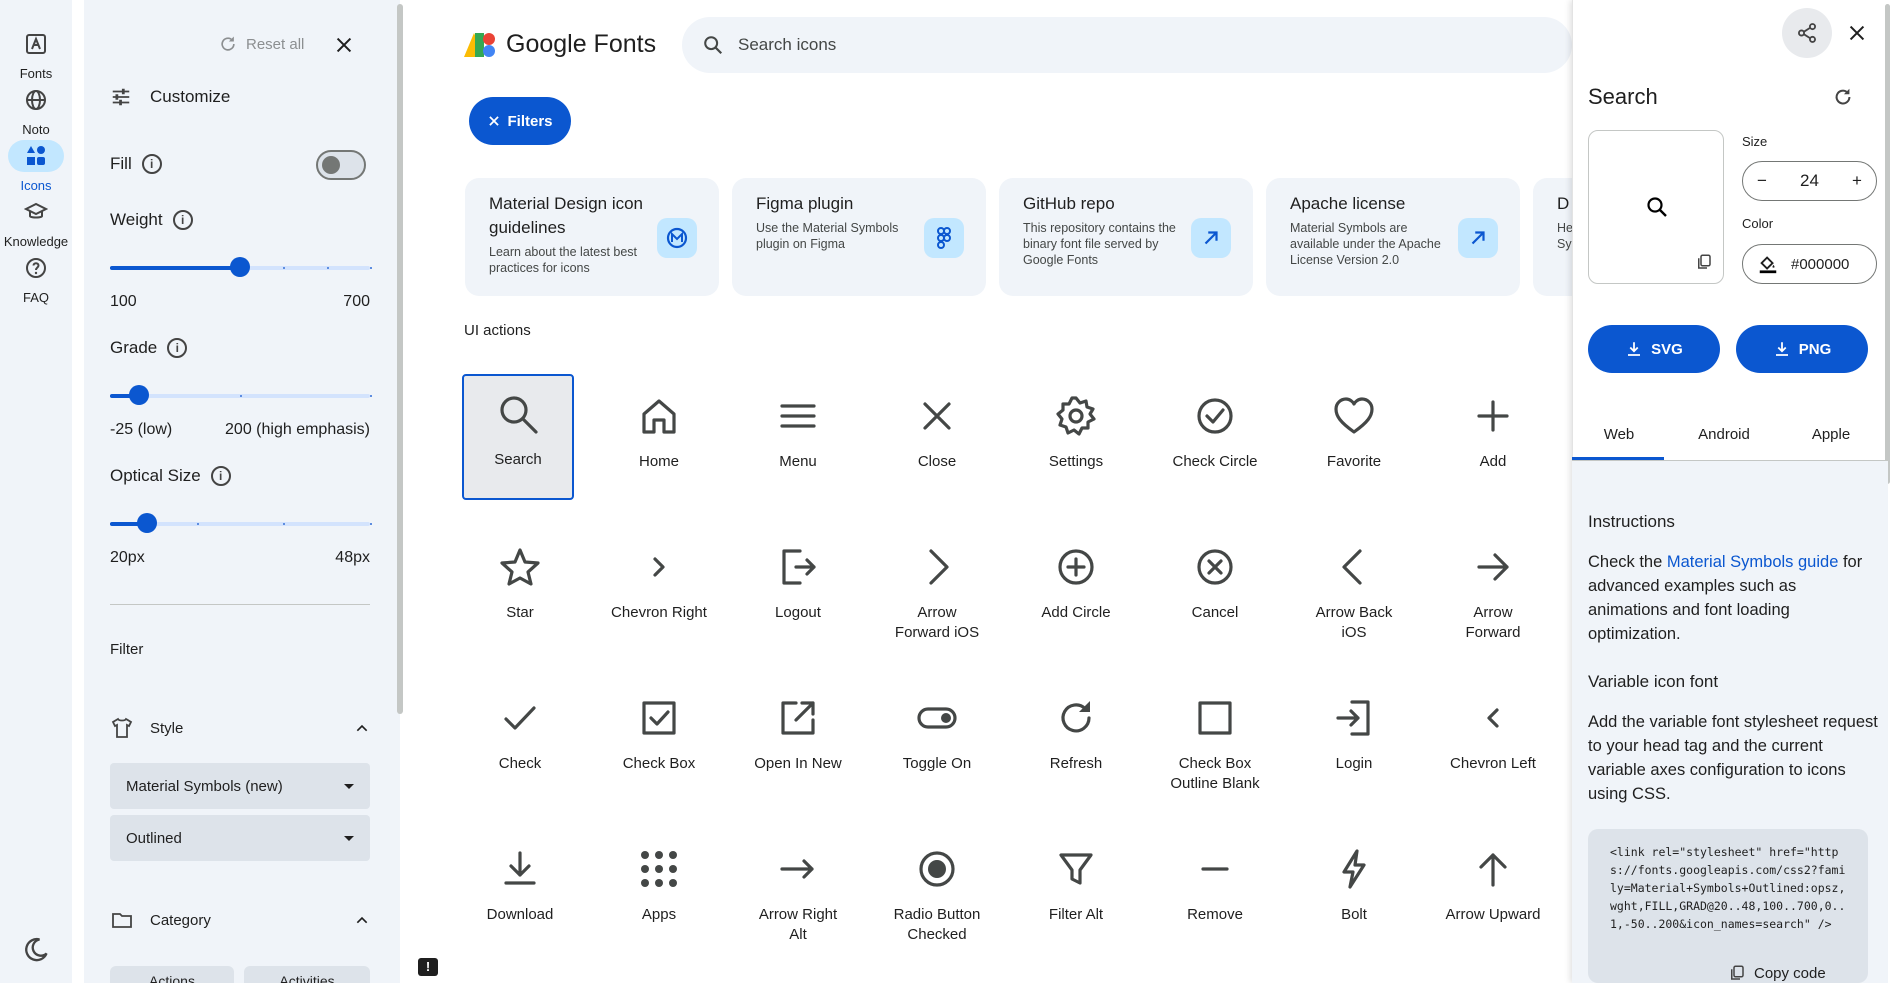  I want to click on icon-cell-refresh: Refresh, so click(1076, 726).